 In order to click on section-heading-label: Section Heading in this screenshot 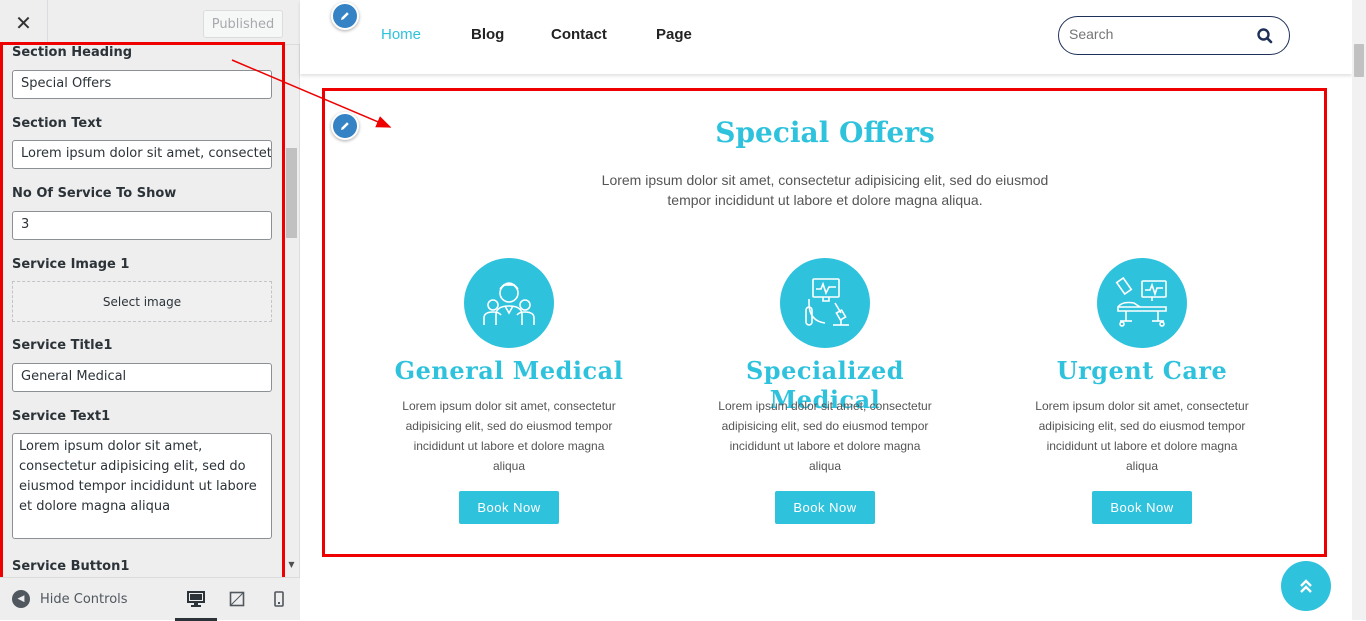, I will do `click(72, 52)`.